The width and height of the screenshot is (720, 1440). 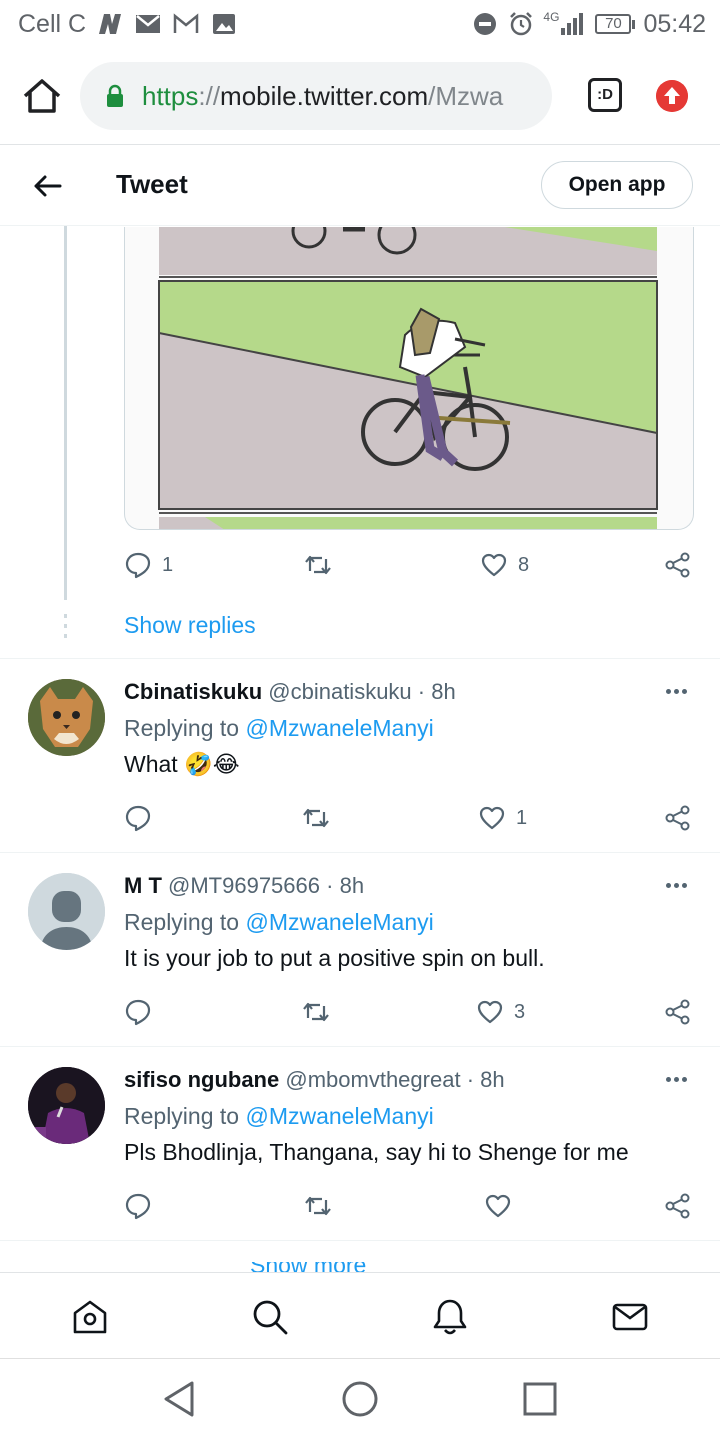 I want to click on like-action: 8, so click(x=504, y=565).